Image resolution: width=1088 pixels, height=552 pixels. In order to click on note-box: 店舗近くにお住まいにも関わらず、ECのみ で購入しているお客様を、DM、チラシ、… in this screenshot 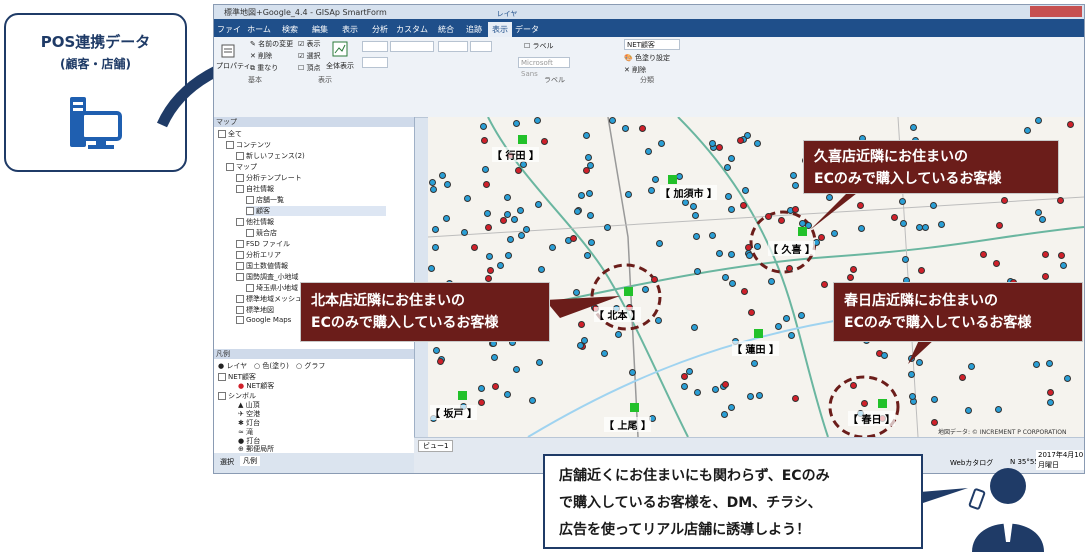, I will do `click(733, 501)`.